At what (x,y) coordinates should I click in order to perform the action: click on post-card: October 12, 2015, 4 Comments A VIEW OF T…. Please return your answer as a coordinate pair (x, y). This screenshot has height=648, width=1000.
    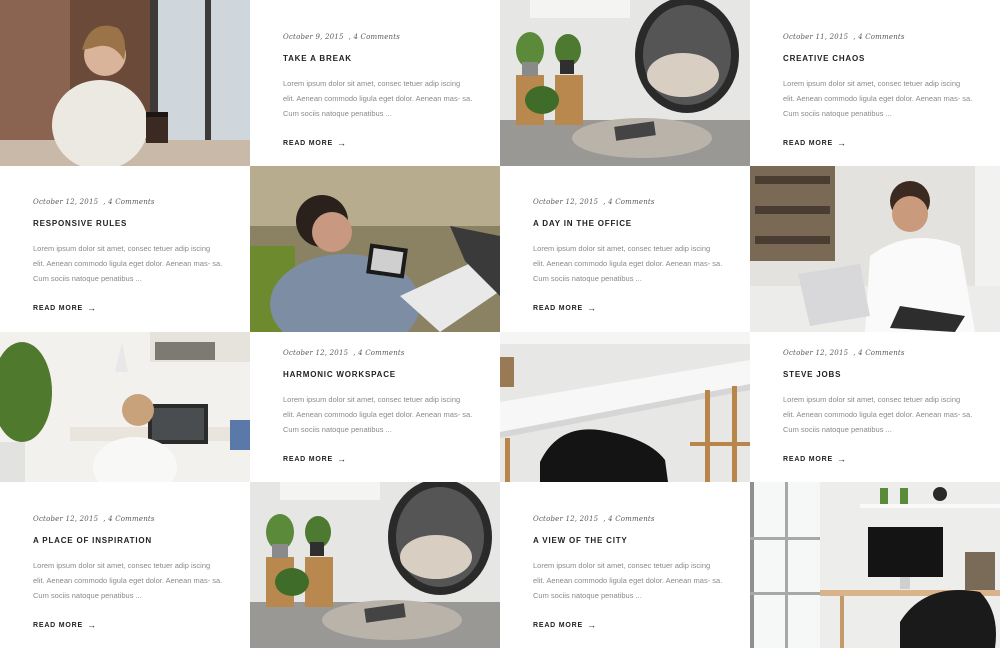
    Looking at the image, I should click on (625, 565).